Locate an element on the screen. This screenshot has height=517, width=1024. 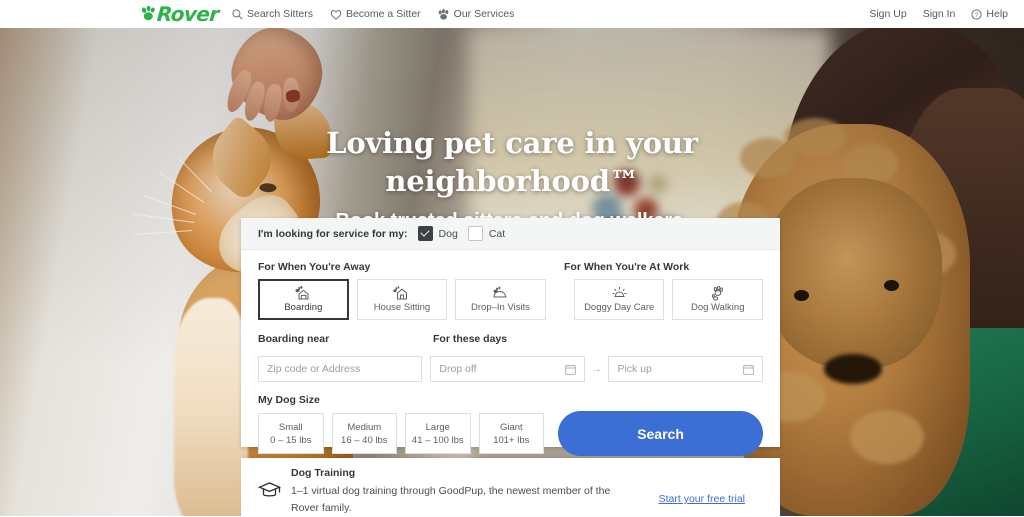
service-drop-in-visits: Drop–In Visits is located at coordinates (500, 299).